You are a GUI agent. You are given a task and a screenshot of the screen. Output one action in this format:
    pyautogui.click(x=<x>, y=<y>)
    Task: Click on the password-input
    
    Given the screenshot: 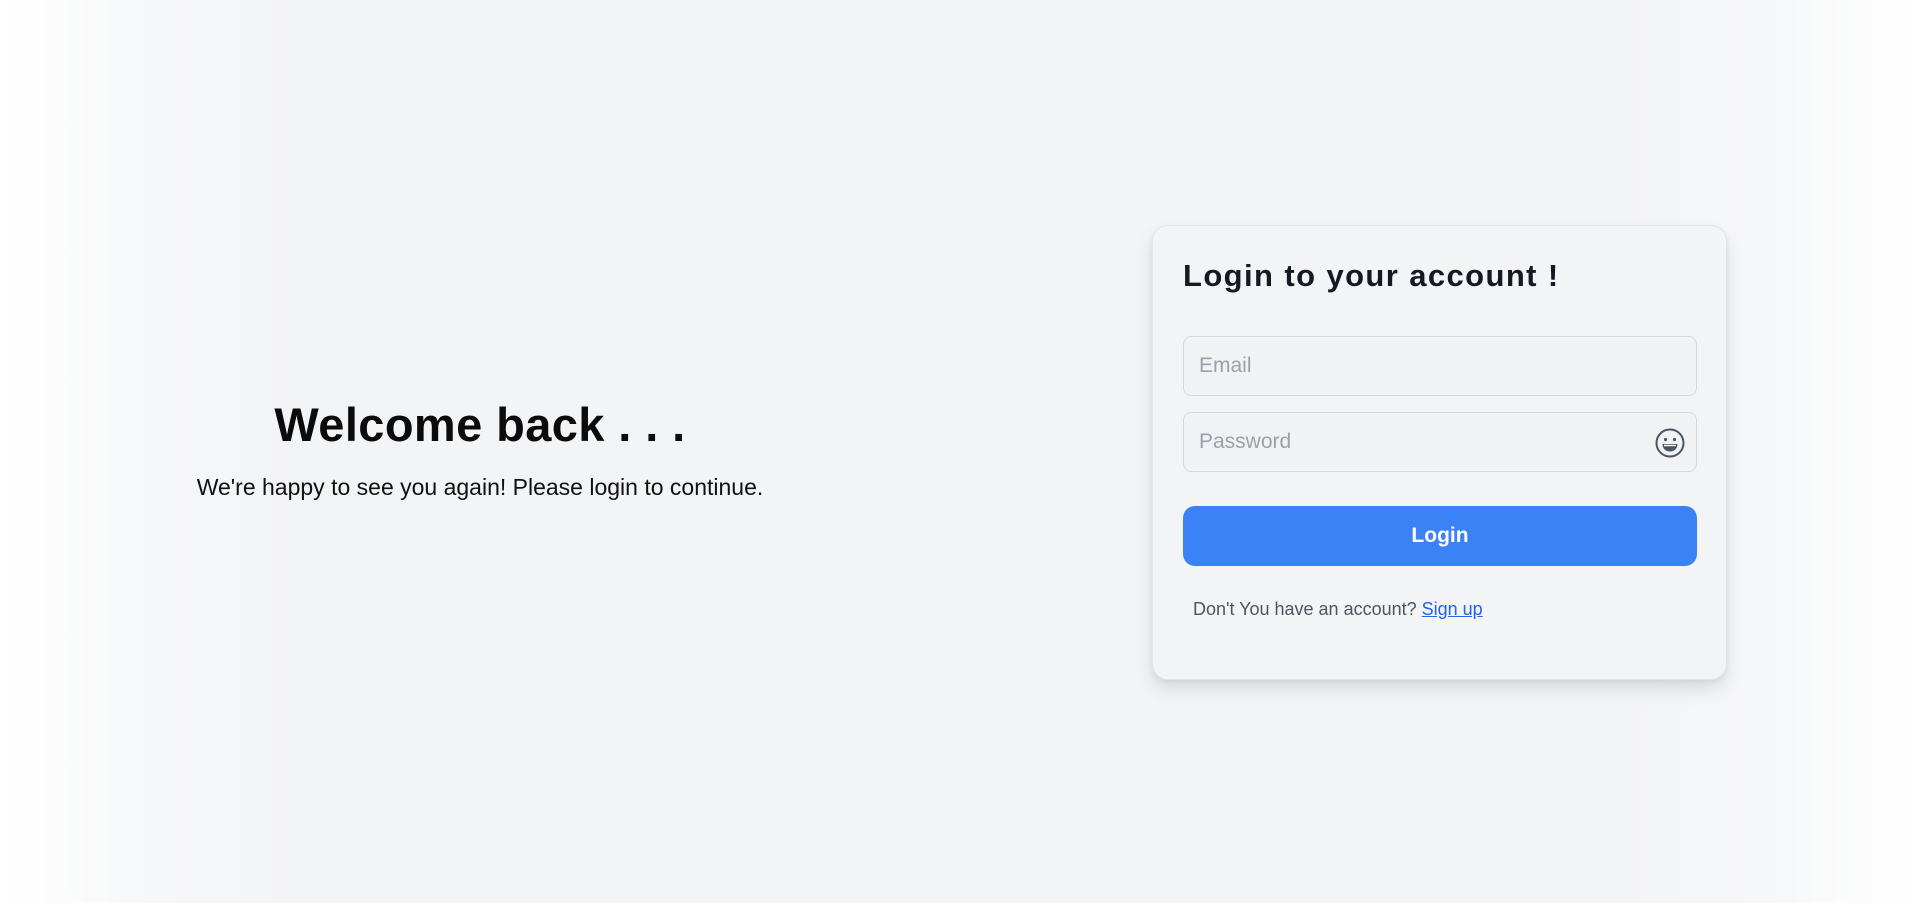 What is the action you would take?
    pyautogui.click(x=1440, y=442)
    